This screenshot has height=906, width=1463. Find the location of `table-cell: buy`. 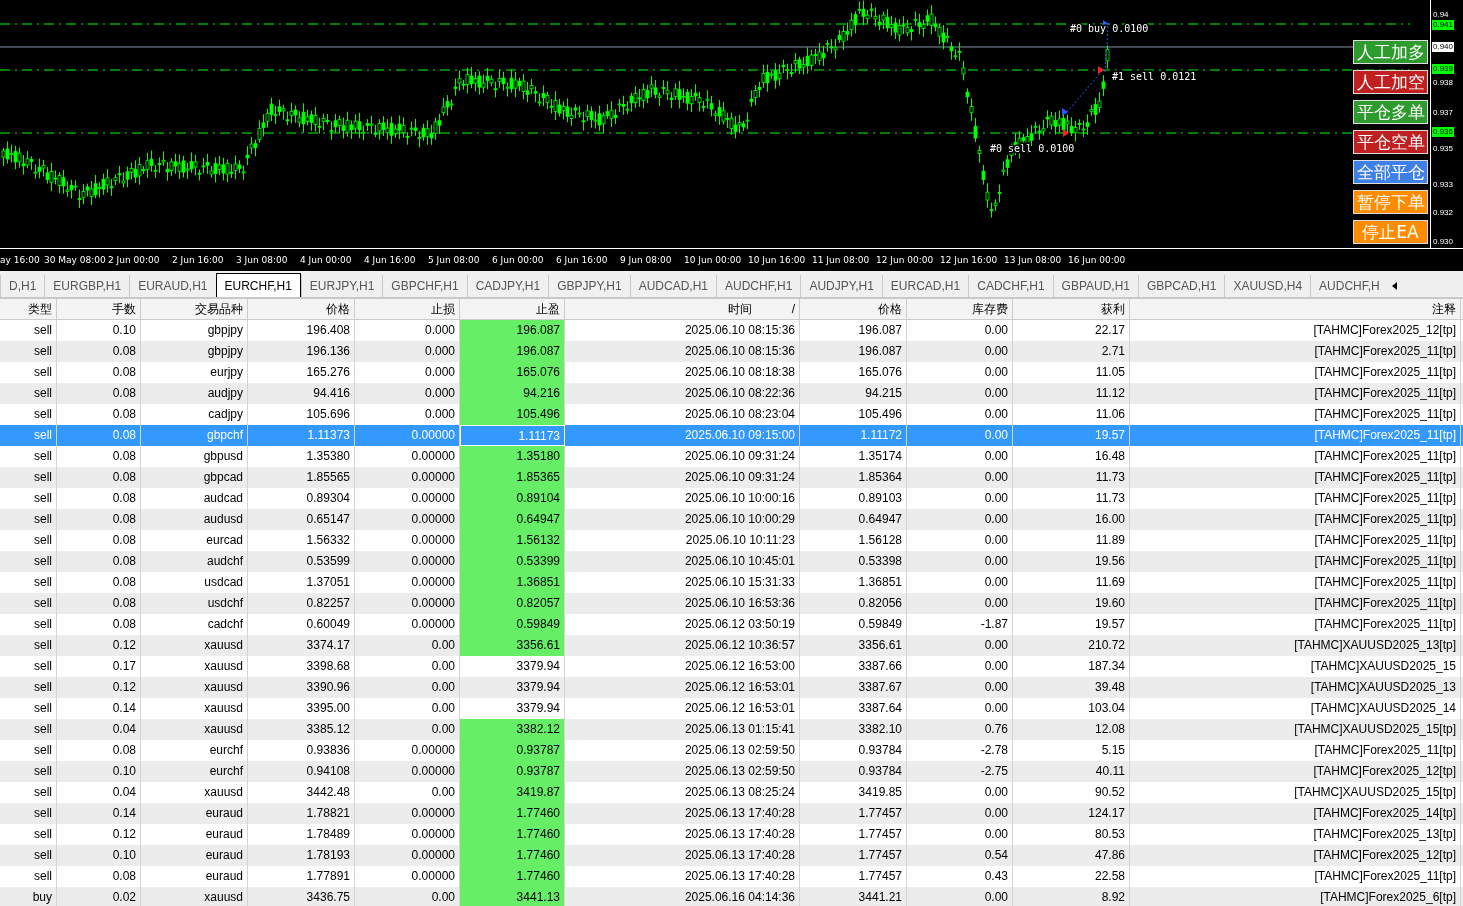

table-cell: buy is located at coordinates (28, 896).